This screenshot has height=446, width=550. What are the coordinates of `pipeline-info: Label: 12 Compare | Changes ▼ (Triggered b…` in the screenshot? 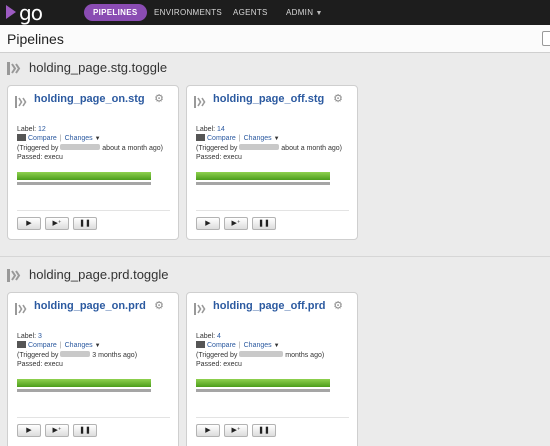 It's located at (90, 143).